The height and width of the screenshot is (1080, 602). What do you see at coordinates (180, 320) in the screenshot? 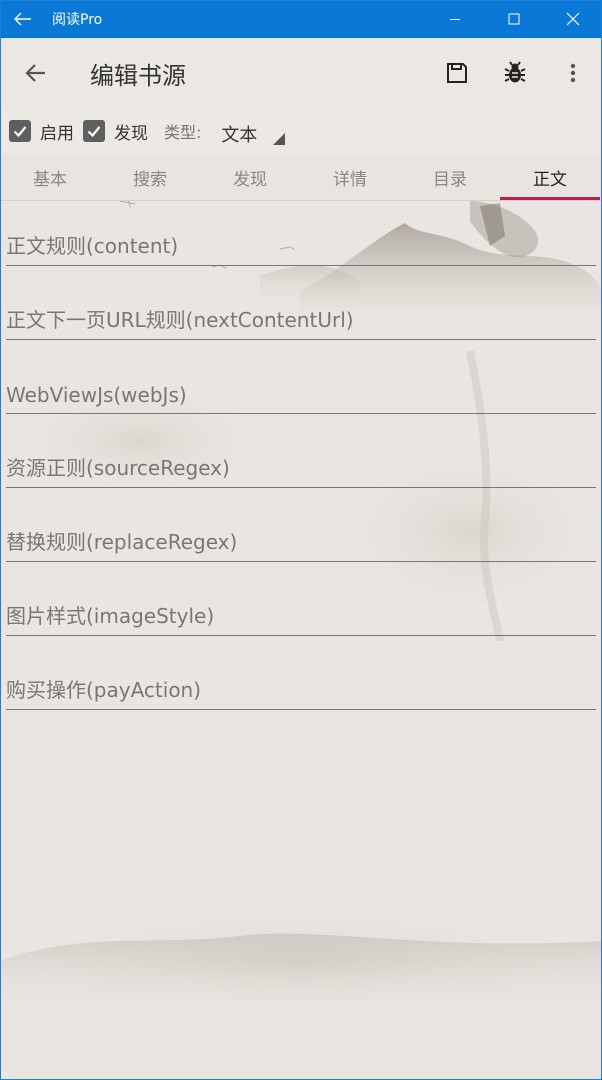
I see `next-content-url-placeholder: 正文下一页URL规则(nextContentUrl)` at bounding box center [180, 320].